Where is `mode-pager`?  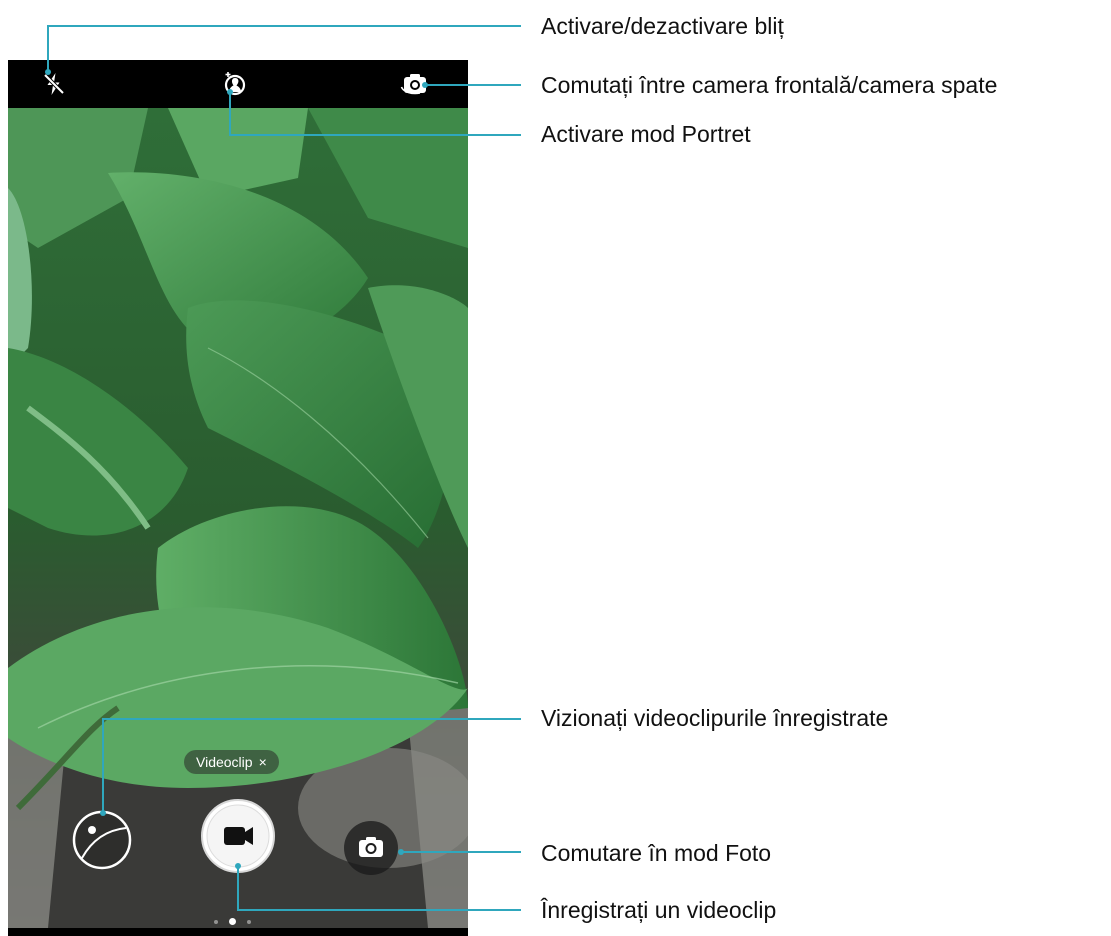 mode-pager is located at coordinates (232, 921).